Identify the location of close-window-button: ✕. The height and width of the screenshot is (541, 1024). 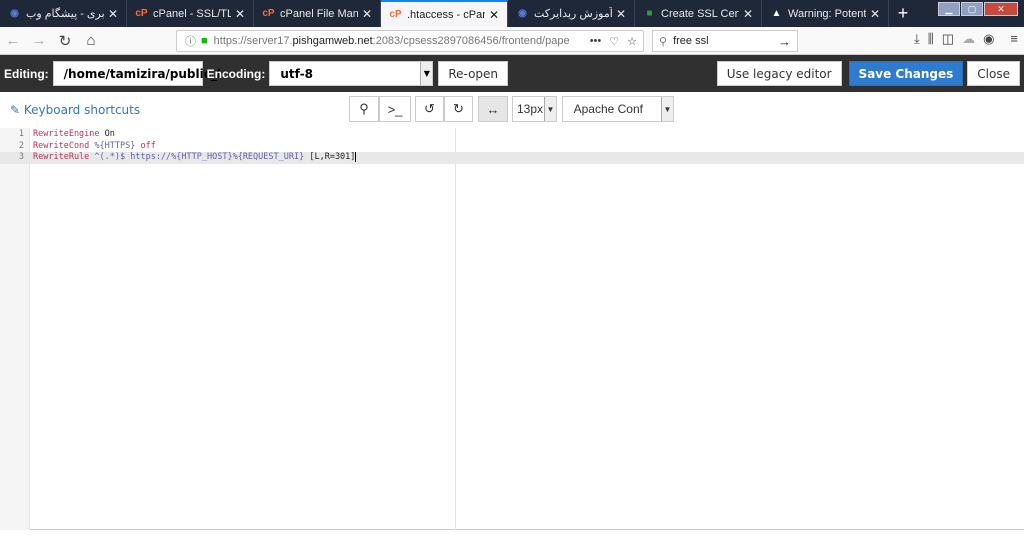
(1001, 9).